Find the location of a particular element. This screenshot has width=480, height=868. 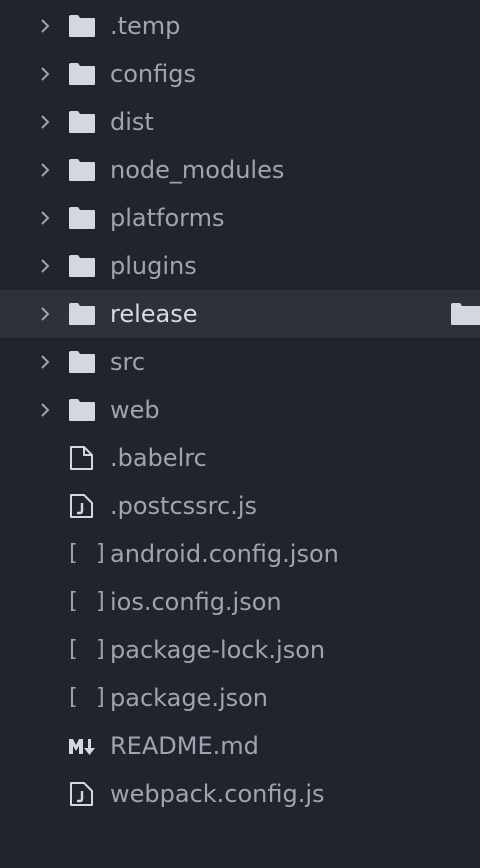

tree-file-readme-md: README.md is located at coordinates (240, 746).